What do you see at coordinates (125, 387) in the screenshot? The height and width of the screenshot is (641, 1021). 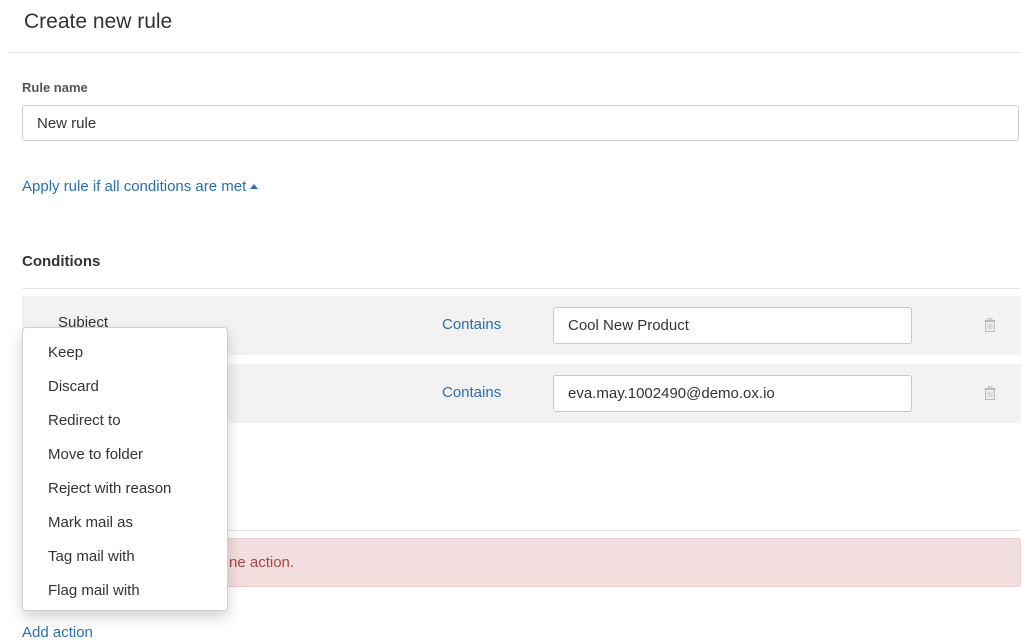 I see `menu-item-discard: Discard` at bounding box center [125, 387].